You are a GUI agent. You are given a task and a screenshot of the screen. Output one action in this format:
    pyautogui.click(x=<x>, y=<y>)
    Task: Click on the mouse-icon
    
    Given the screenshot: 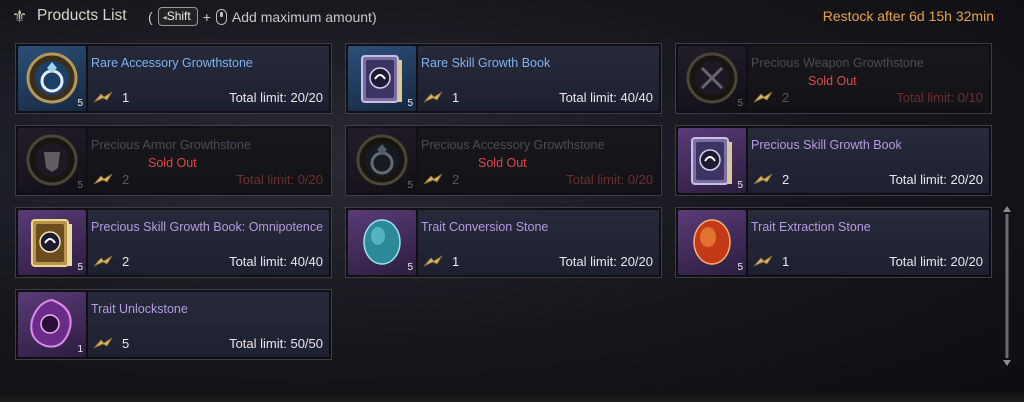 What is the action you would take?
    pyautogui.click(x=221, y=16)
    